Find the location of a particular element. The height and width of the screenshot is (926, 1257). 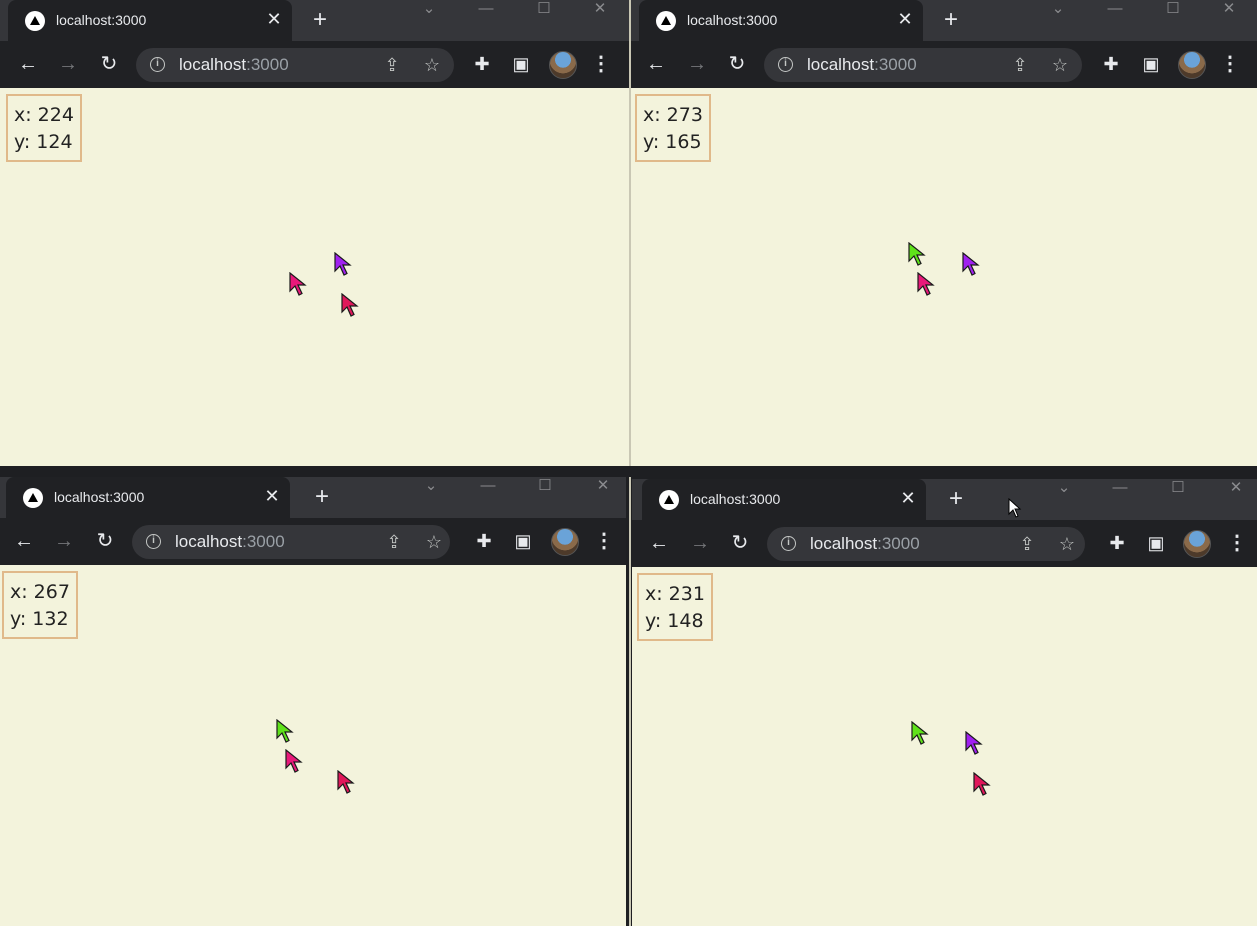

x-coordinate: x: 224 is located at coordinates (44, 115).